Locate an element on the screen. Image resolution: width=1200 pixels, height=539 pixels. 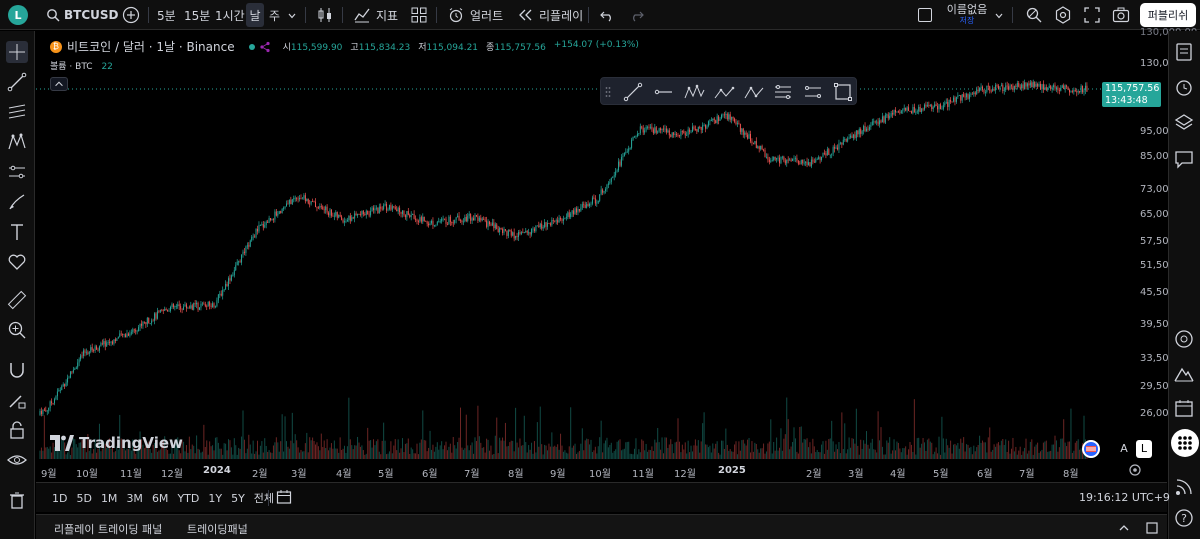
horizontal-ray-icon is located at coordinates (663, 92).